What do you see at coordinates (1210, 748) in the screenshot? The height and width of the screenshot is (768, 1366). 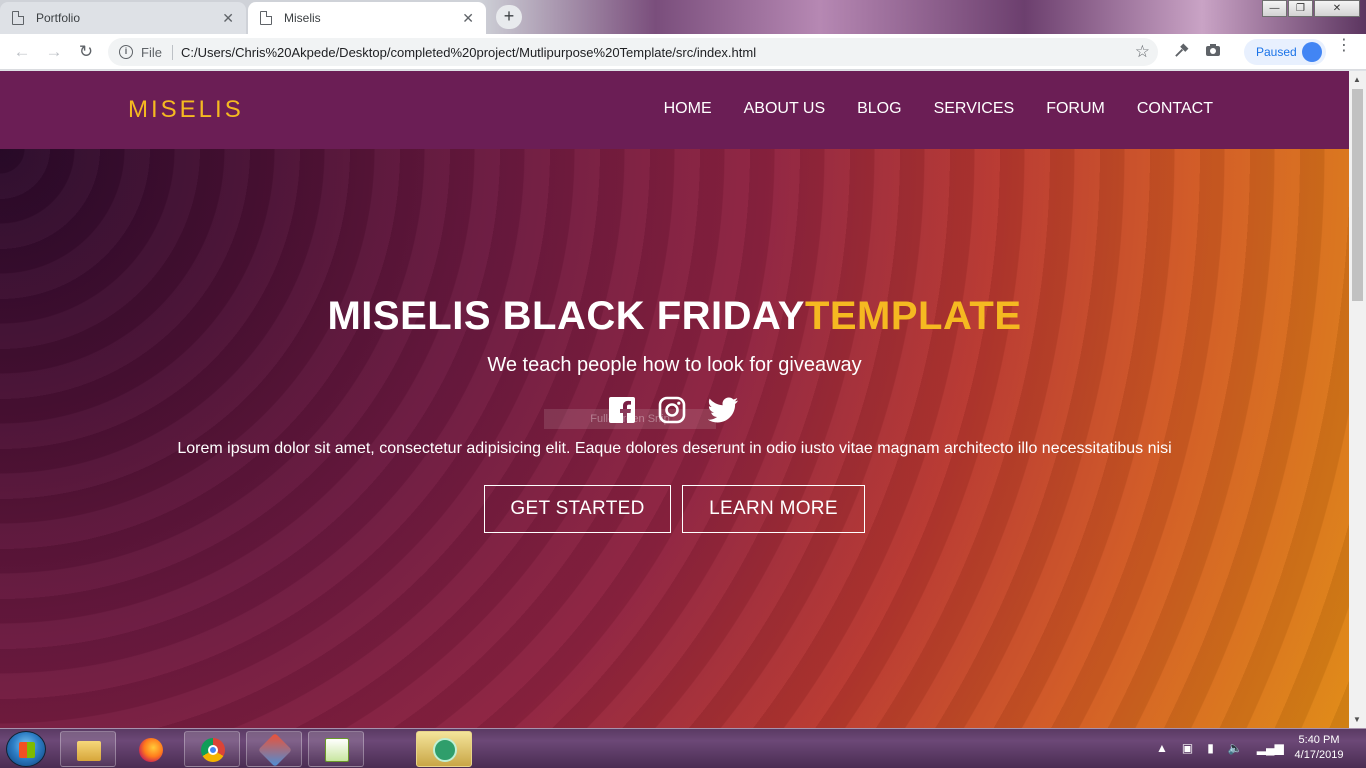 I see `battery-icon: ▮` at bounding box center [1210, 748].